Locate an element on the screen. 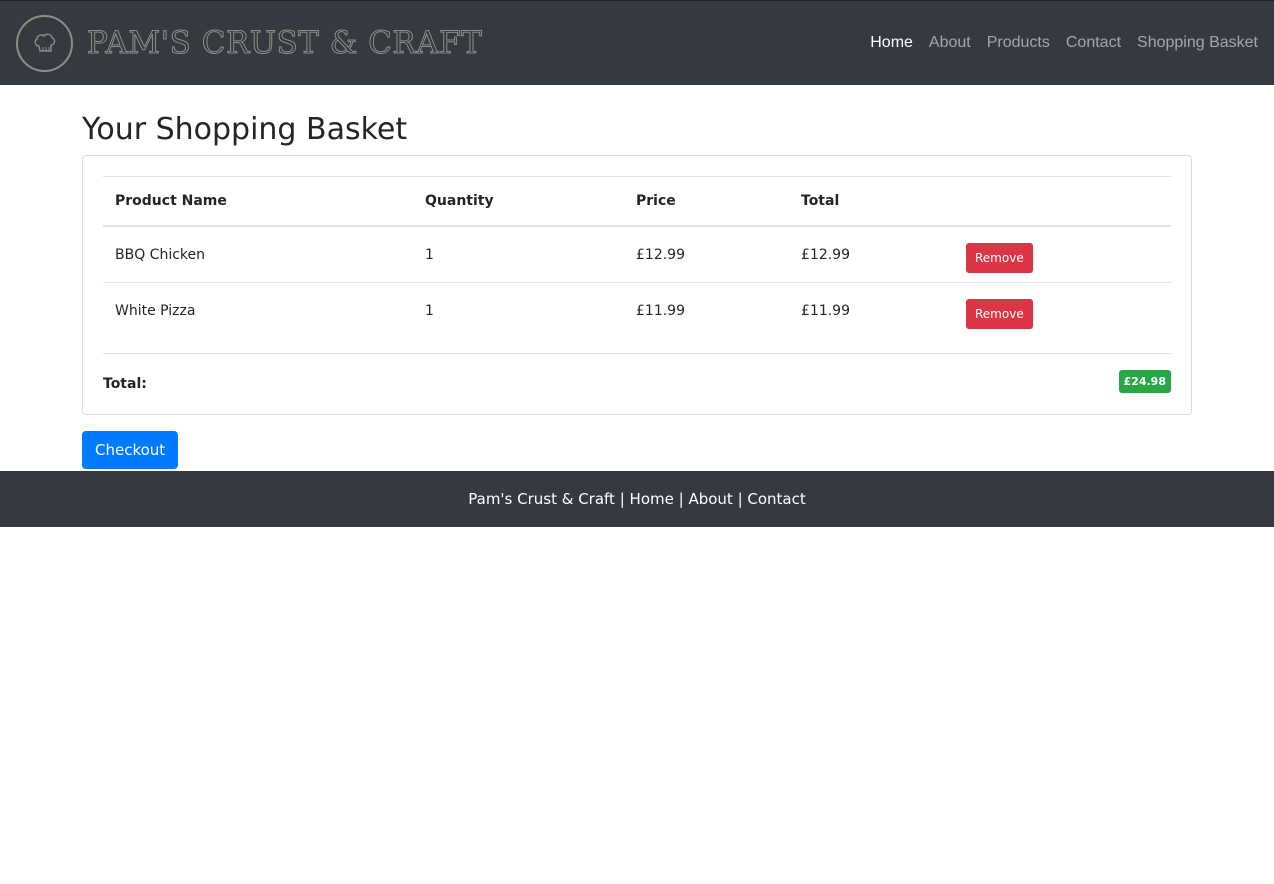 This screenshot has height=884, width=1274. column-header-price: Price is located at coordinates (706, 201).